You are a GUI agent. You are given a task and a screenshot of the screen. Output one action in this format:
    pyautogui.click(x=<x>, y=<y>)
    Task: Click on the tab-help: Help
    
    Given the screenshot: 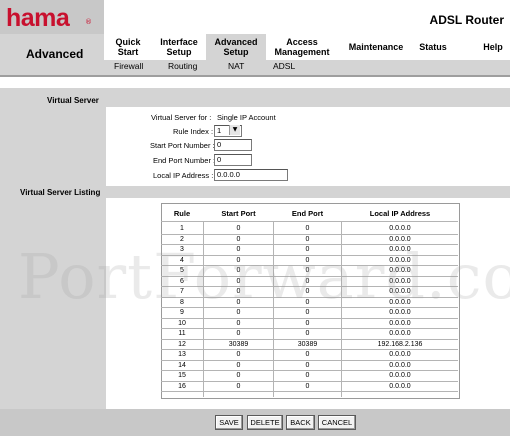 What is the action you would take?
    pyautogui.click(x=493, y=47)
    